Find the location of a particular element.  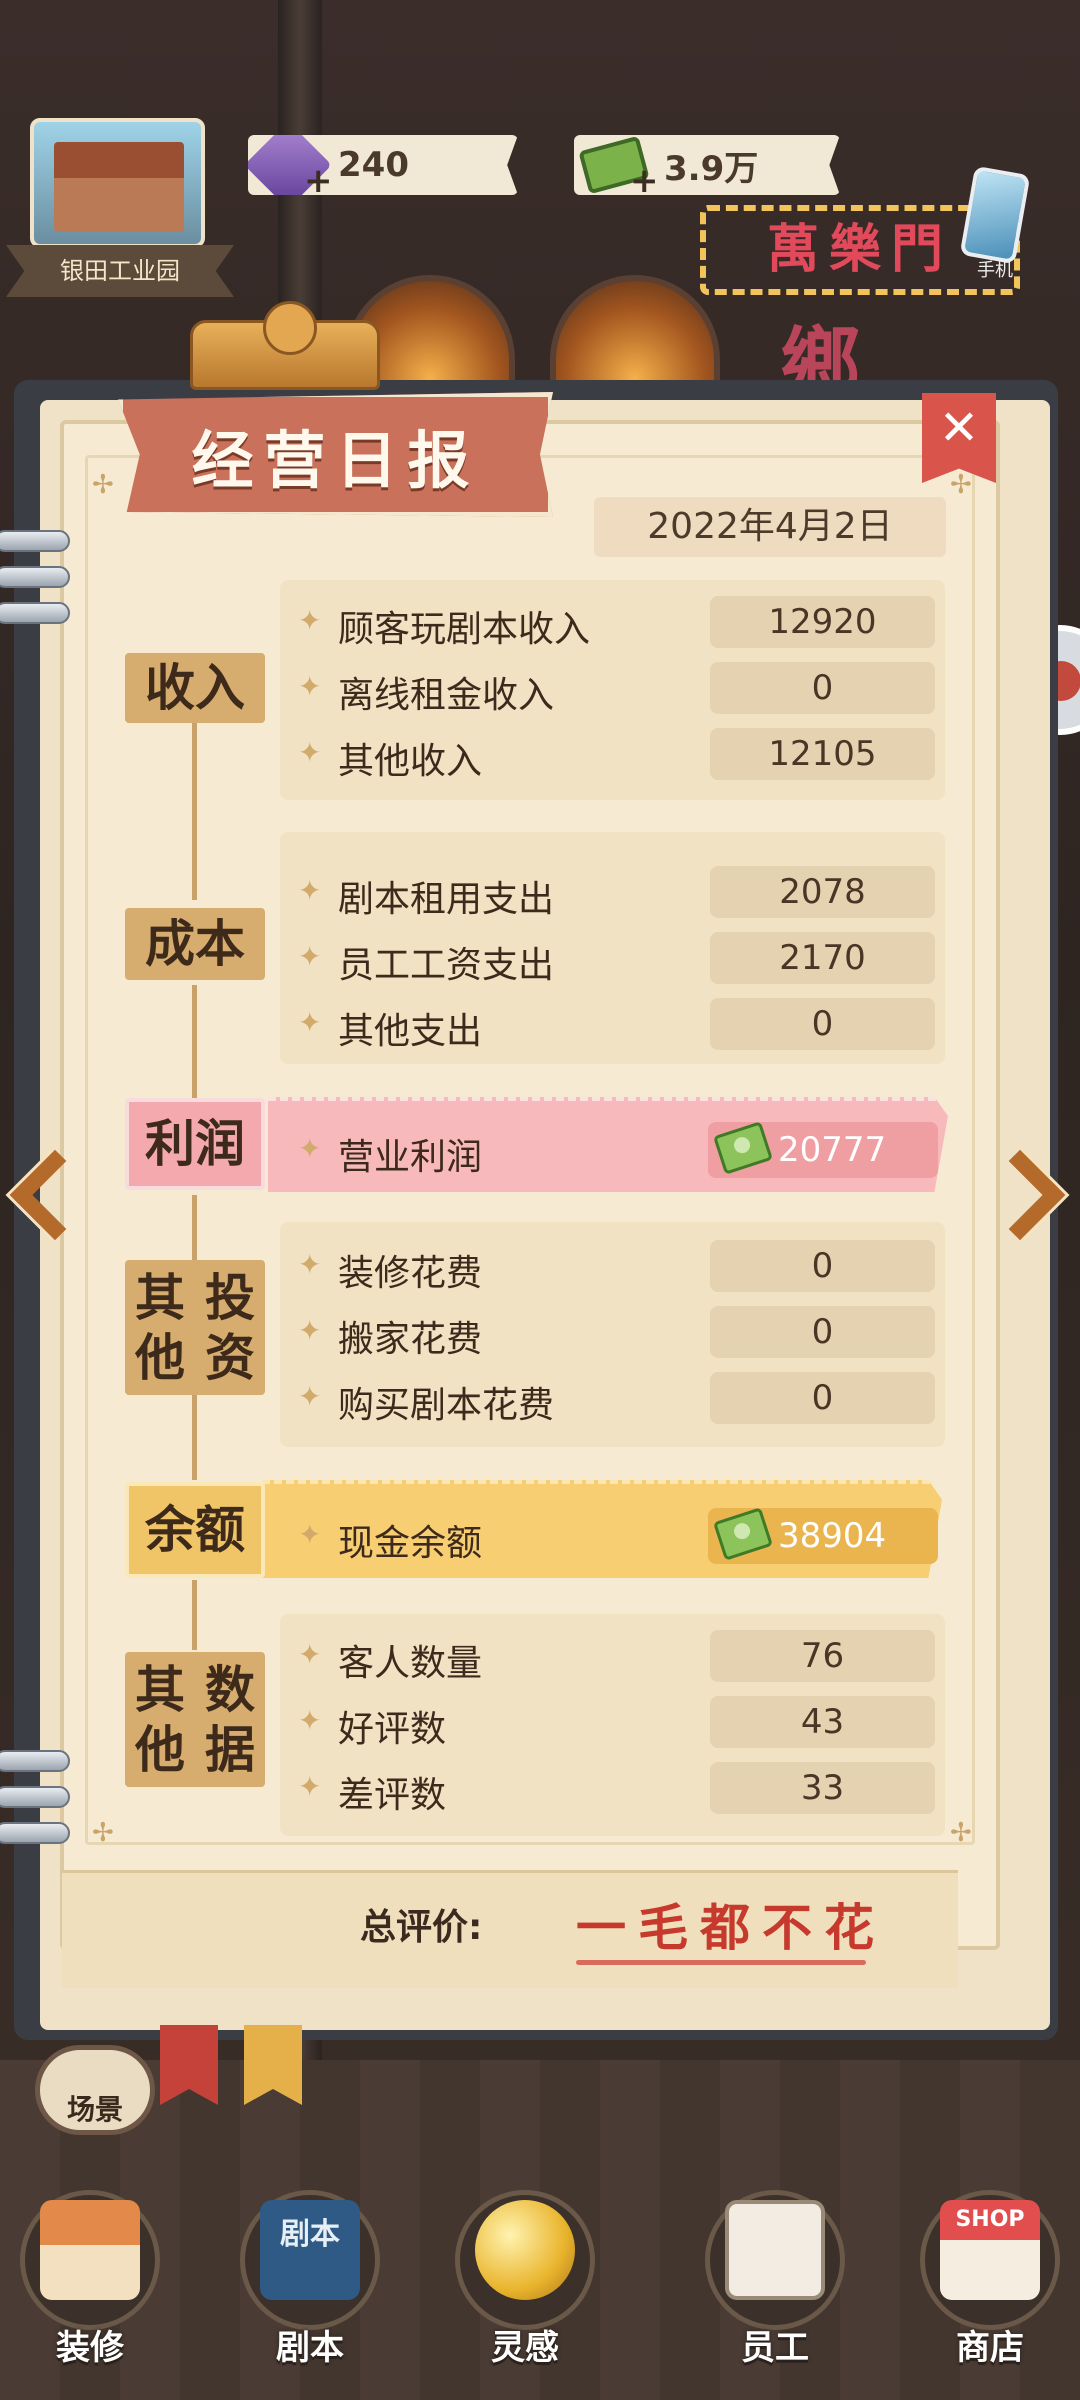

binder-rings-bottom is located at coordinates (37, 1804).